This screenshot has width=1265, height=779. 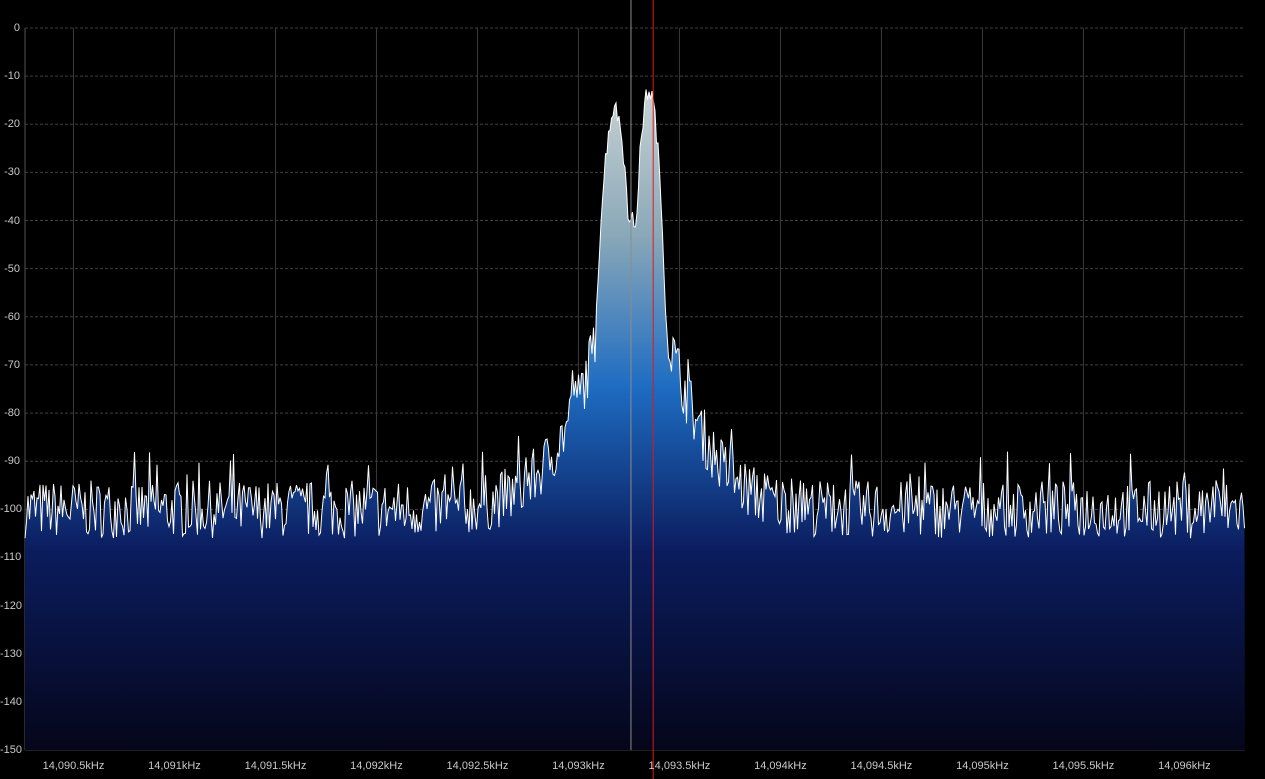 What do you see at coordinates (11, 557) in the screenshot?
I see `y-axis-label: -110` at bounding box center [11, 557].